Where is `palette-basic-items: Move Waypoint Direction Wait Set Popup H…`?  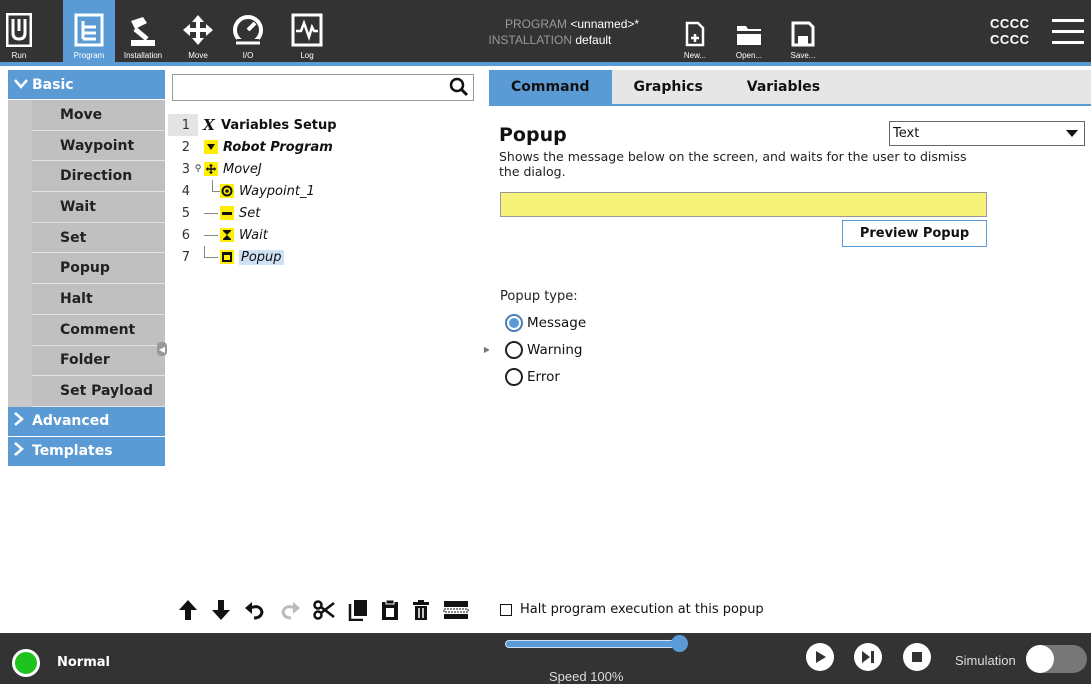
palette-basic-items: Move Waypoint Direction Wait Set Popup H… is located at coordinates (86, 253).